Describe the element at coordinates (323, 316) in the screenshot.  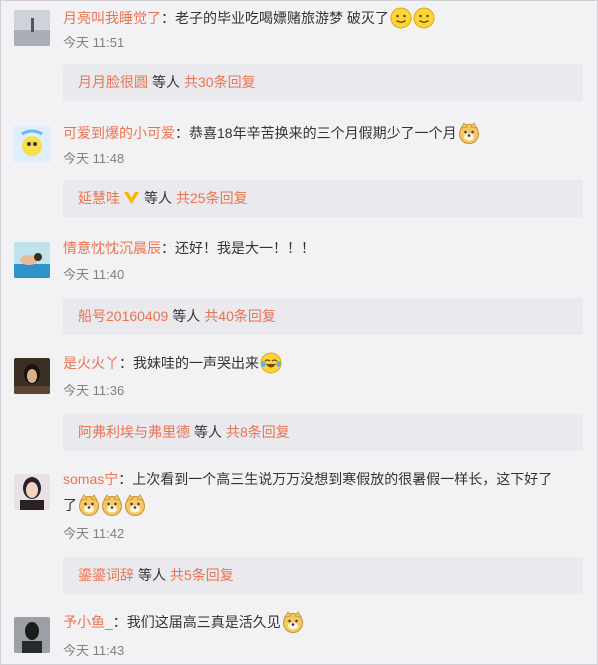
I see `reply-summary: 船号20160409 等人 共40条回复` at that location.